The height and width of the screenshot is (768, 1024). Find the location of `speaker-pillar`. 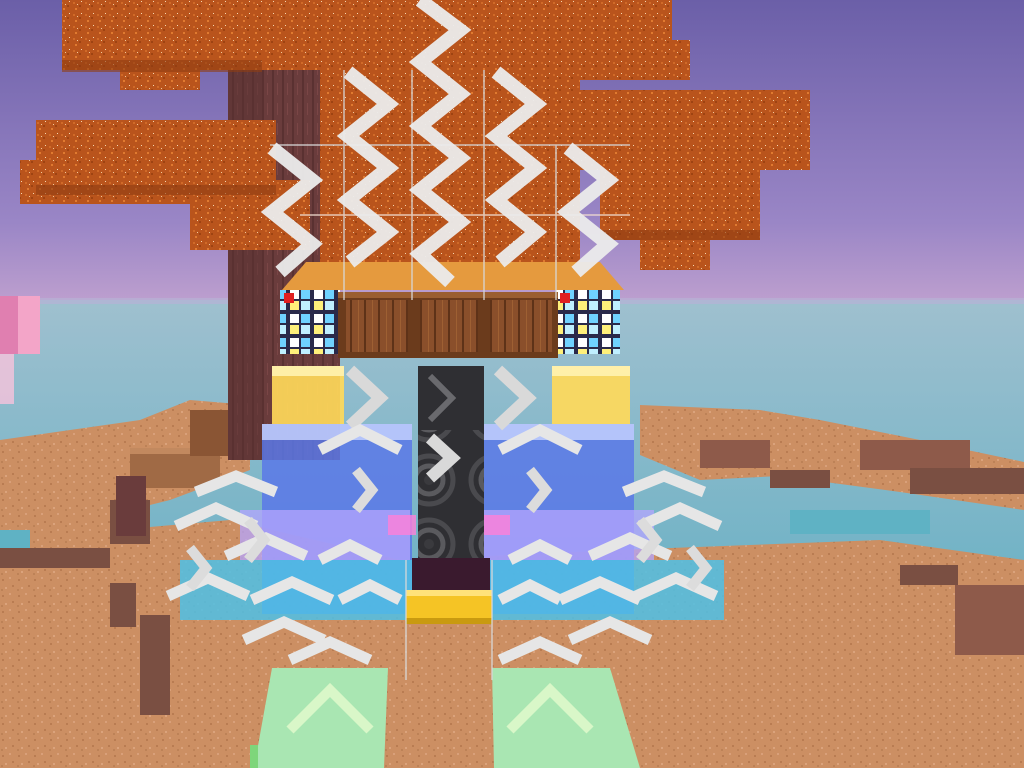

speaker-pillar is located at coordinates (451, 478).